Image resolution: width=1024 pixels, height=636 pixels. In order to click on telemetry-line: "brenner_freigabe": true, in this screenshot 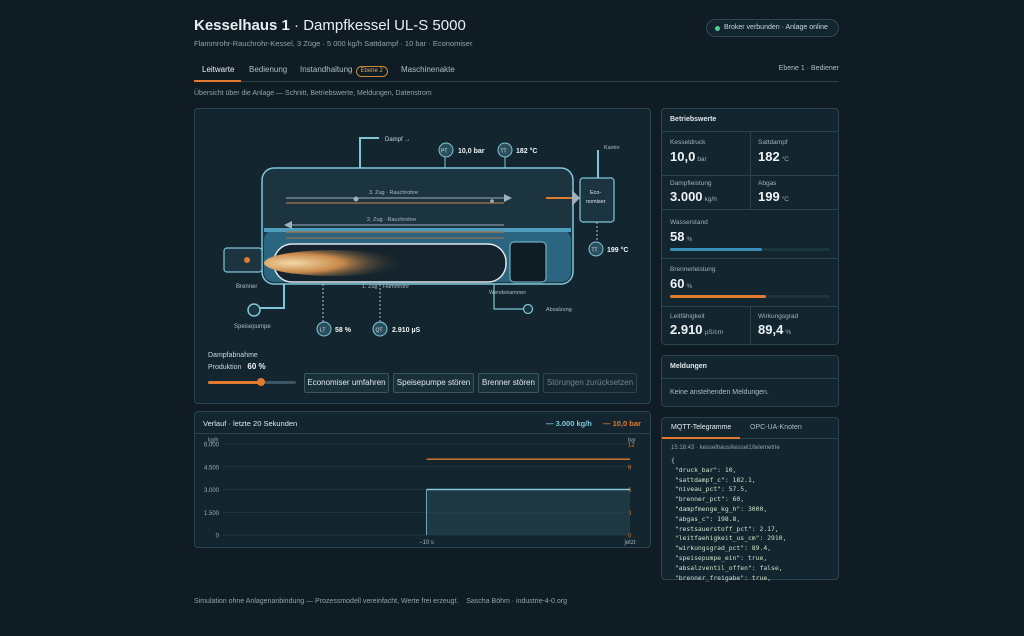, I will do `click(721, 577)`.